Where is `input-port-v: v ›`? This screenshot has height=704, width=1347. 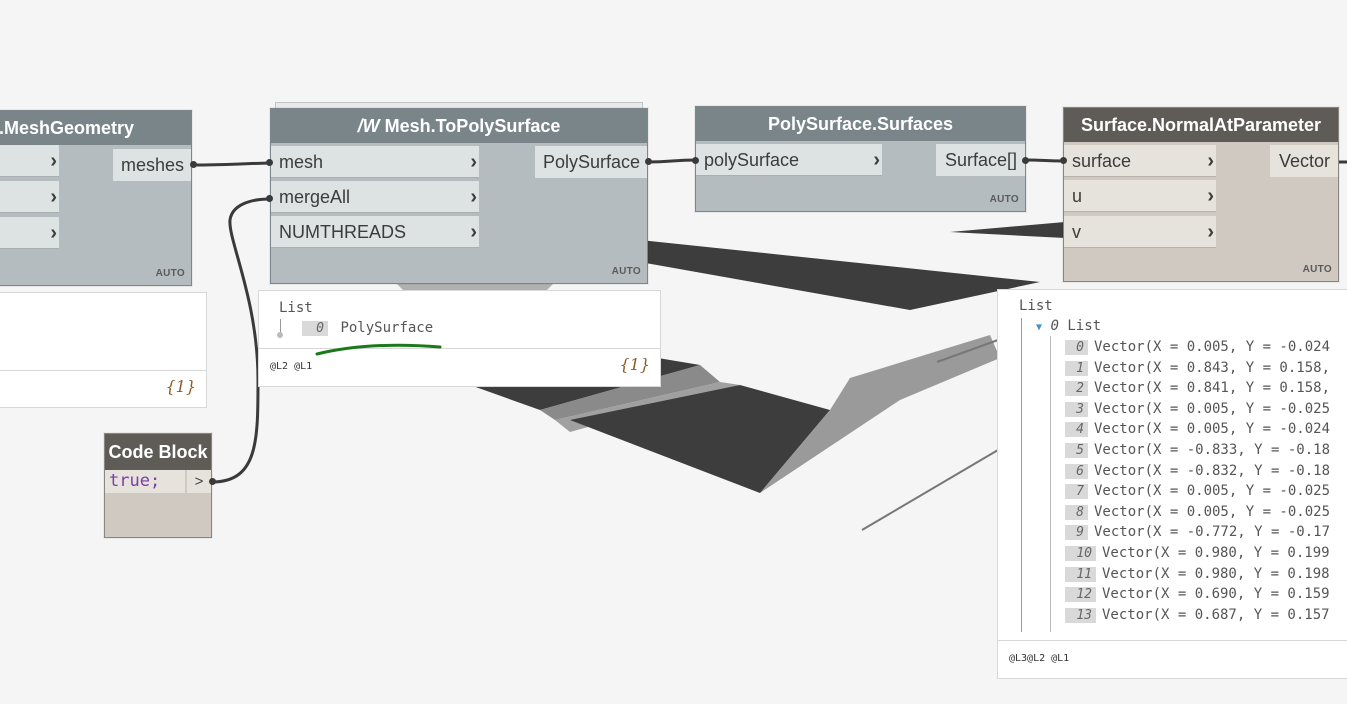 input-port-v: v › is located at coordinates (1140, 232).